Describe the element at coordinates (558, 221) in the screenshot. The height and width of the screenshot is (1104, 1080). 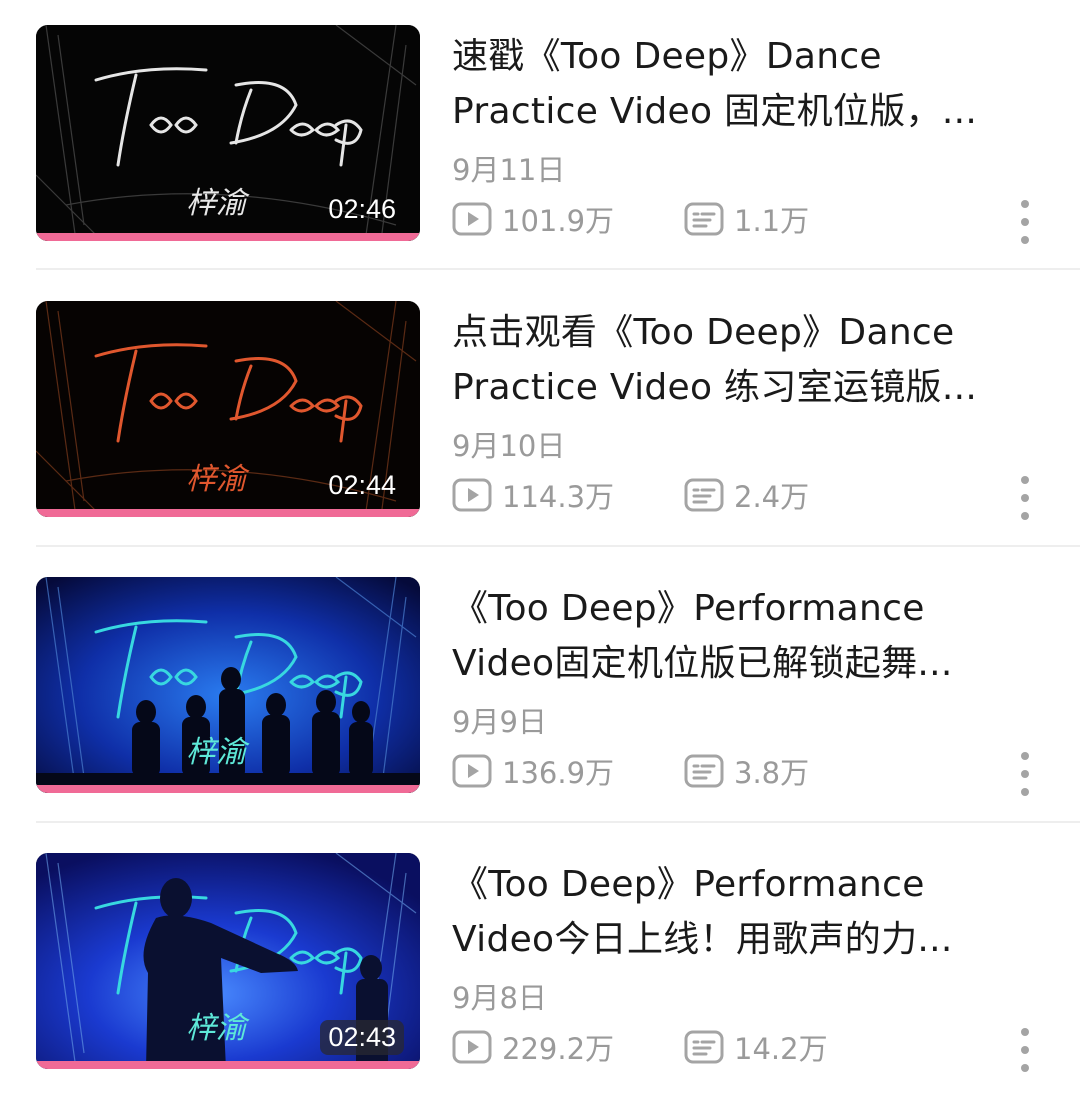
I see `play-count-value: 101.9万` at that location.